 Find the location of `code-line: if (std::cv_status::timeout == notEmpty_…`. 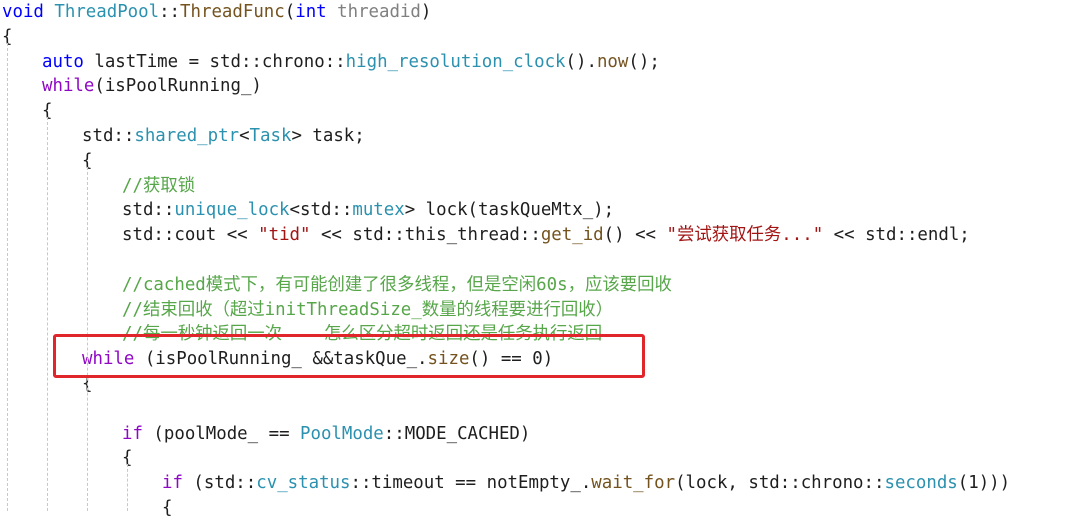

code-line: if (std::cv_status::timeout == notEmpty_… is located at coordinates (586, 483).